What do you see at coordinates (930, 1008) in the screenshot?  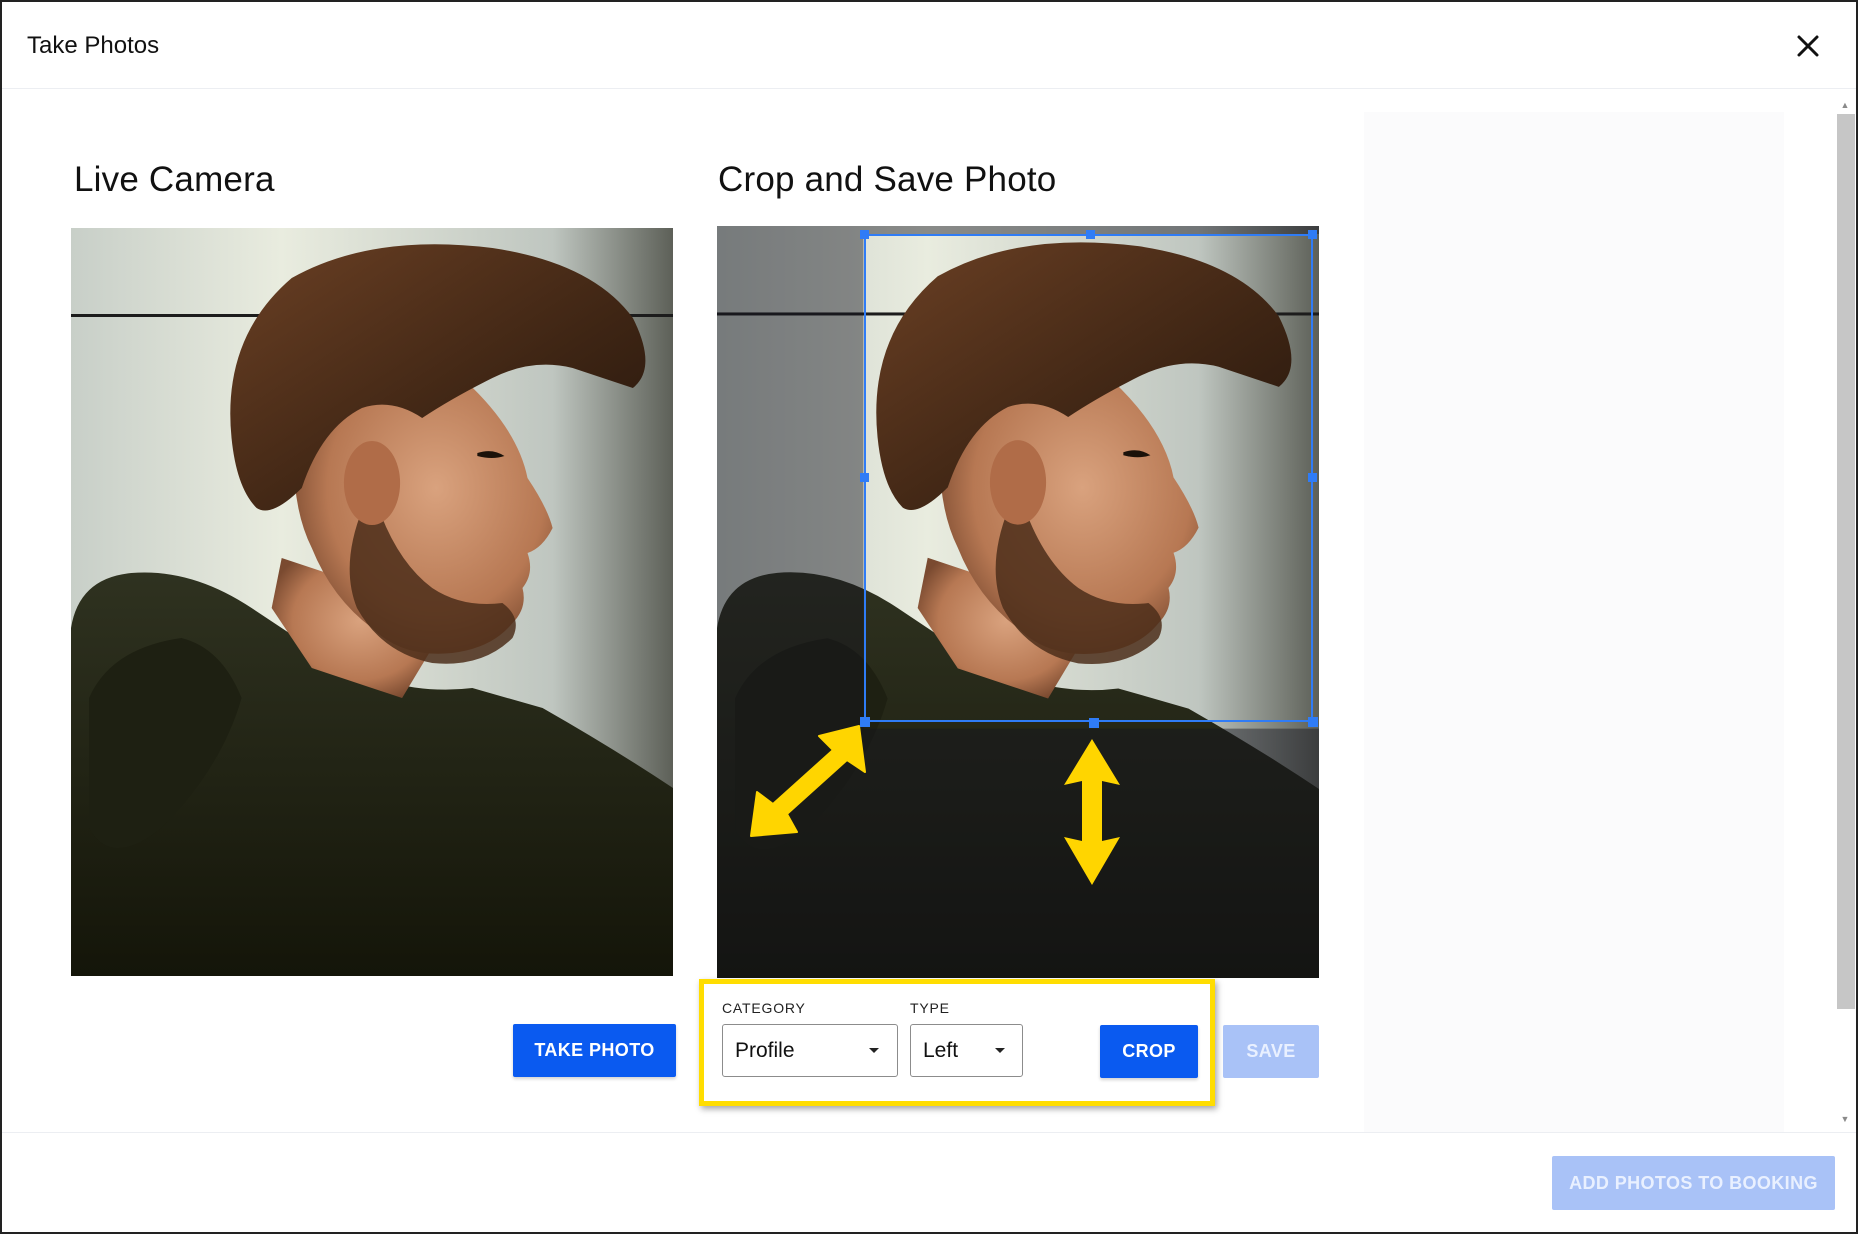 I see `type-label: TYPE` at bounding box center [930, 1008].